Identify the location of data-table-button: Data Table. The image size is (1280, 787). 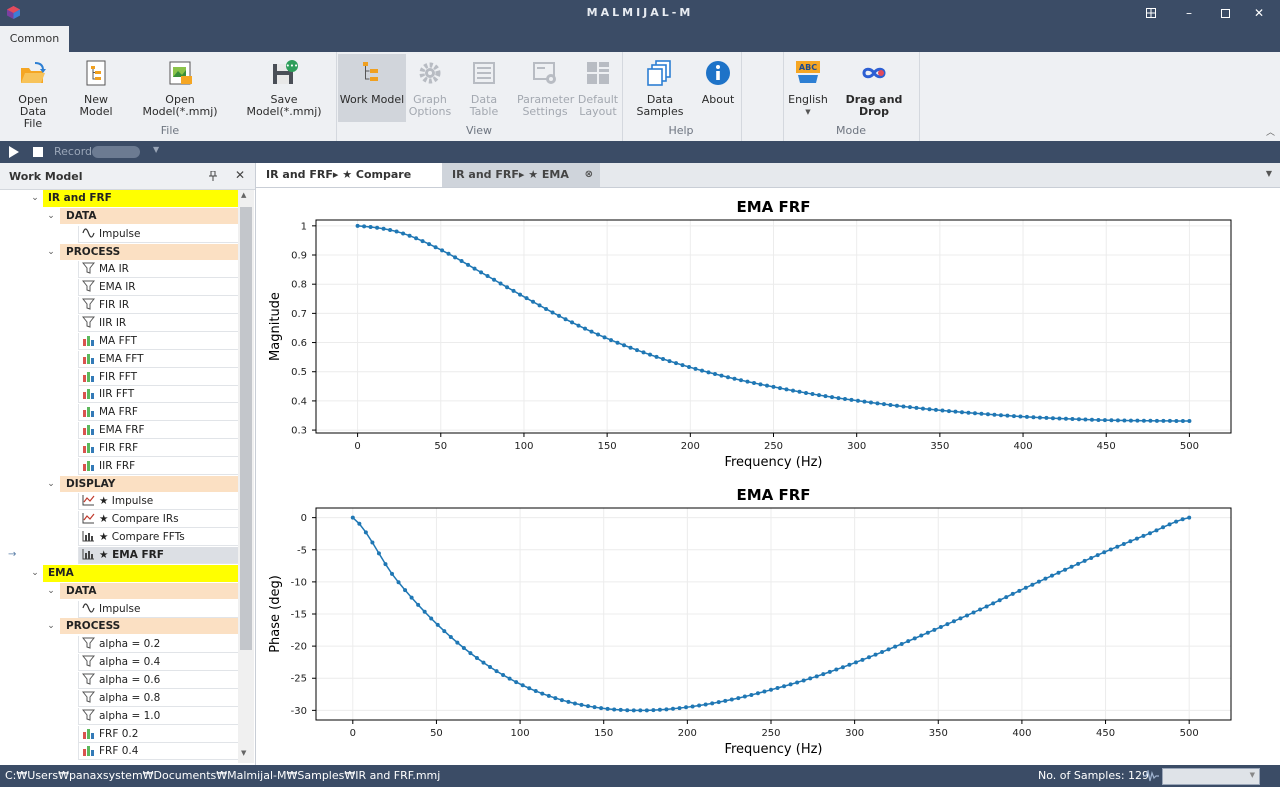
(484, 88).